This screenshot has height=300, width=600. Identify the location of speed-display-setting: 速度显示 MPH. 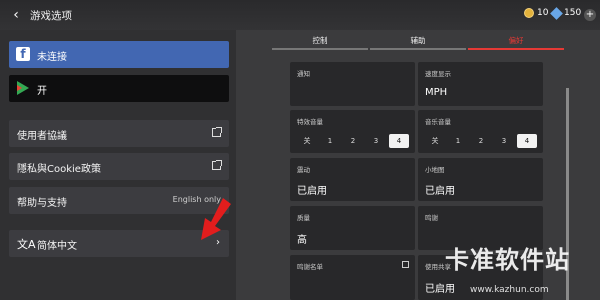
(480, 84).